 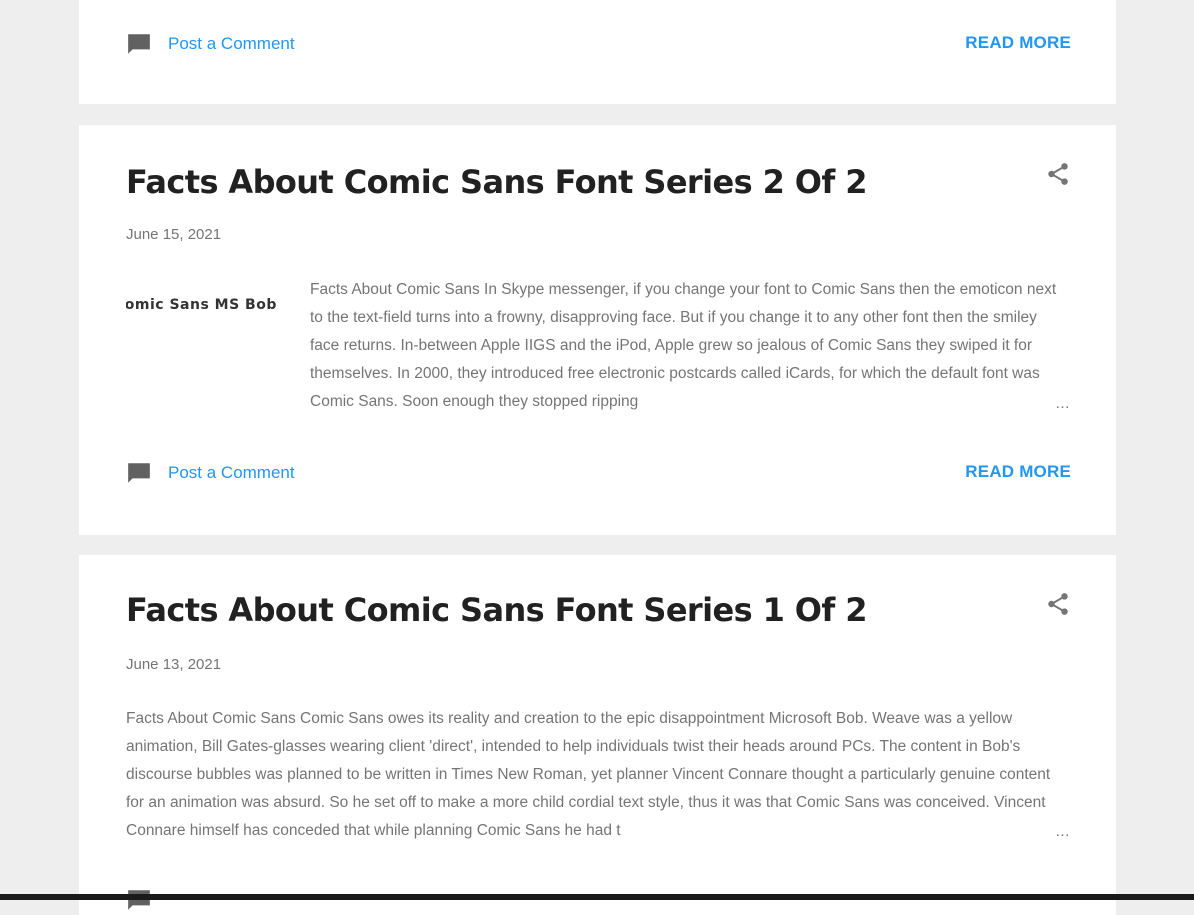 I want to click on post-card: Post a Comment READ MORE, so click(x=597, y=52).